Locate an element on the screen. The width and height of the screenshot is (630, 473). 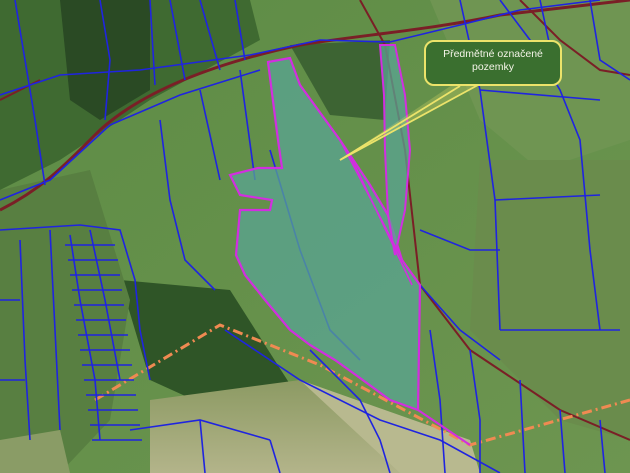
callout-text-line1: Předmětné označené is located at coordinates (493, 54).